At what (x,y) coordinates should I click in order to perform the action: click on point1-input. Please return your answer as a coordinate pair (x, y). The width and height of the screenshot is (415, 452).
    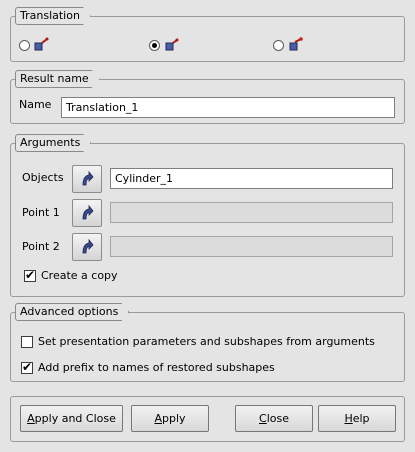
    Looking at the image, I should click on (251, 212).